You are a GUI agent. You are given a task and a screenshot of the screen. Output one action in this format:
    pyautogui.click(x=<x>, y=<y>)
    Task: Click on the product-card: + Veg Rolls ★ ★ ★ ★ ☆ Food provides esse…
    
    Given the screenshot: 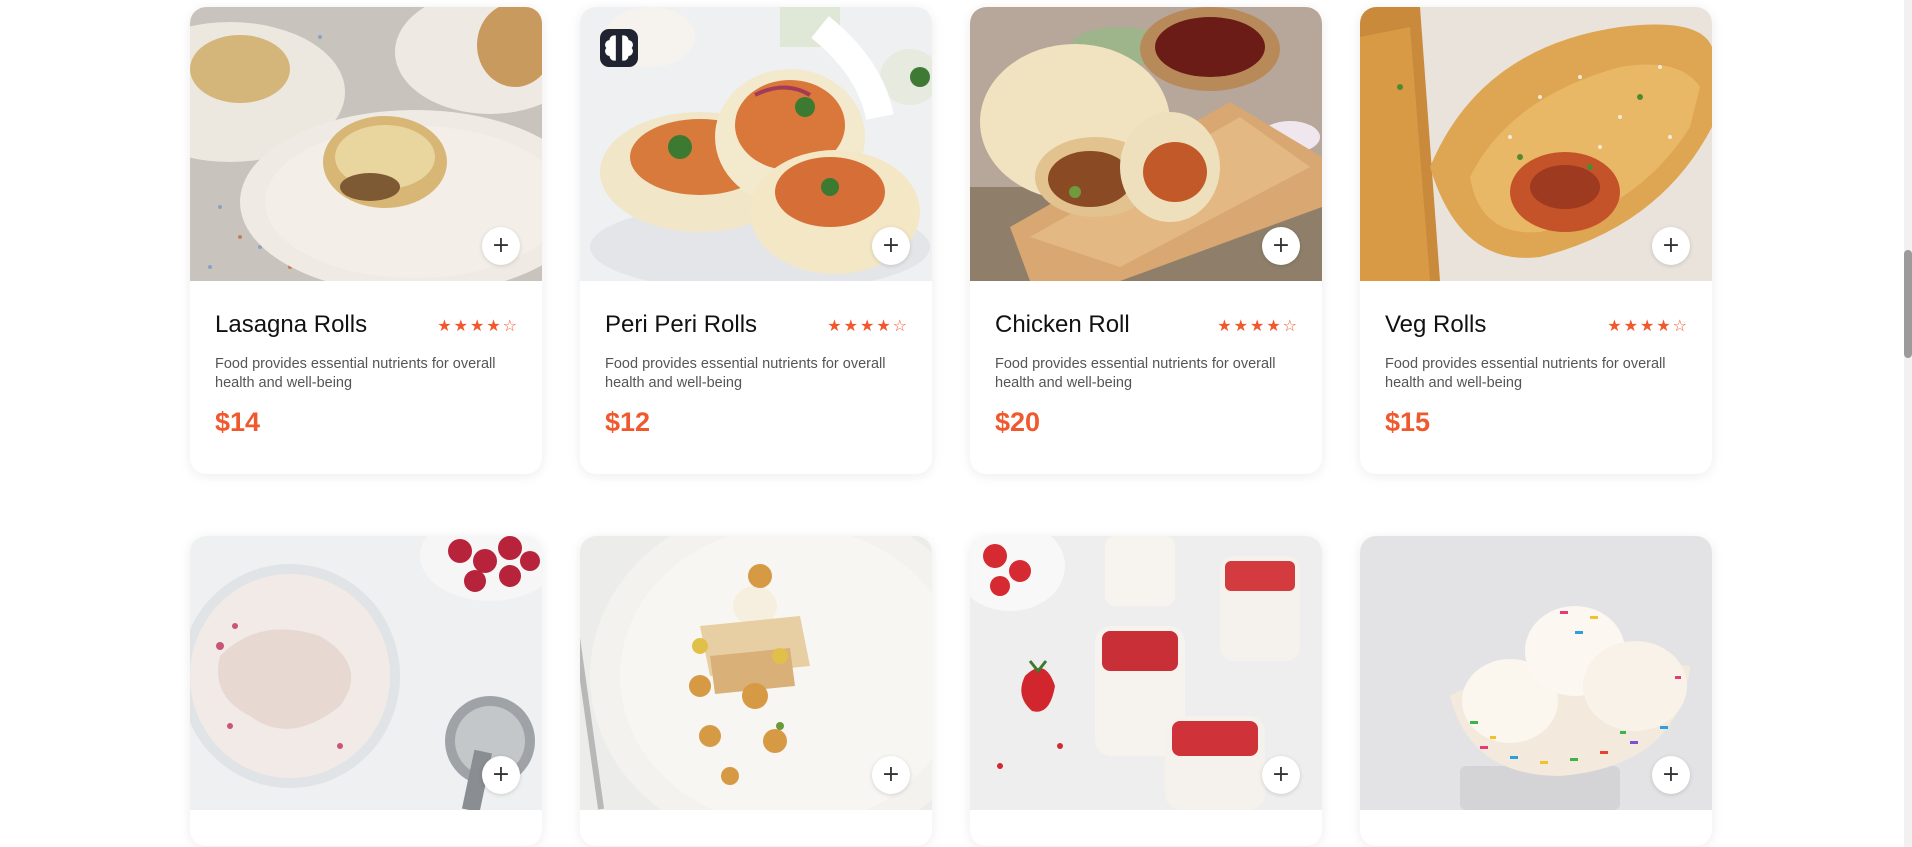 What is the action you would take?
    pyautogui.click(x=1536, y=240)
    